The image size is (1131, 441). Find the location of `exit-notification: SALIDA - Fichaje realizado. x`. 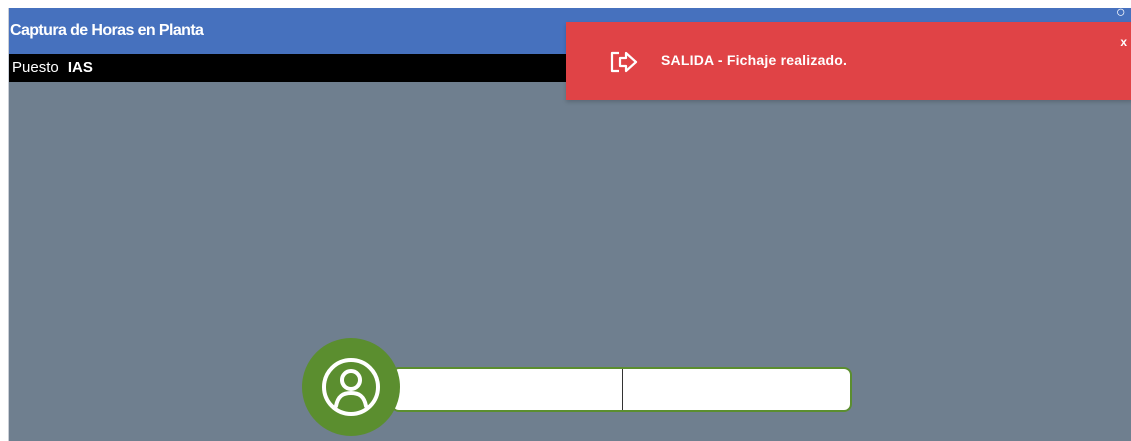

exit-notification: SALIDA - Fichaje realizado. x is located at coordinates (848, 61).